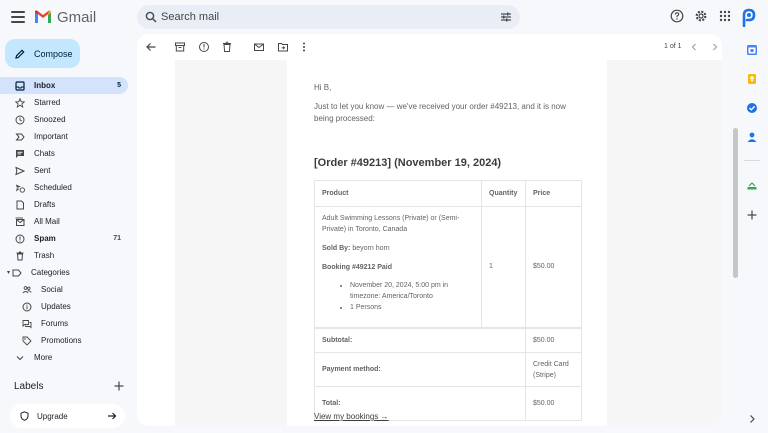  Describe the element at coordinates (752, 50) in the screenshot. I see `calendar-icon` at that location.